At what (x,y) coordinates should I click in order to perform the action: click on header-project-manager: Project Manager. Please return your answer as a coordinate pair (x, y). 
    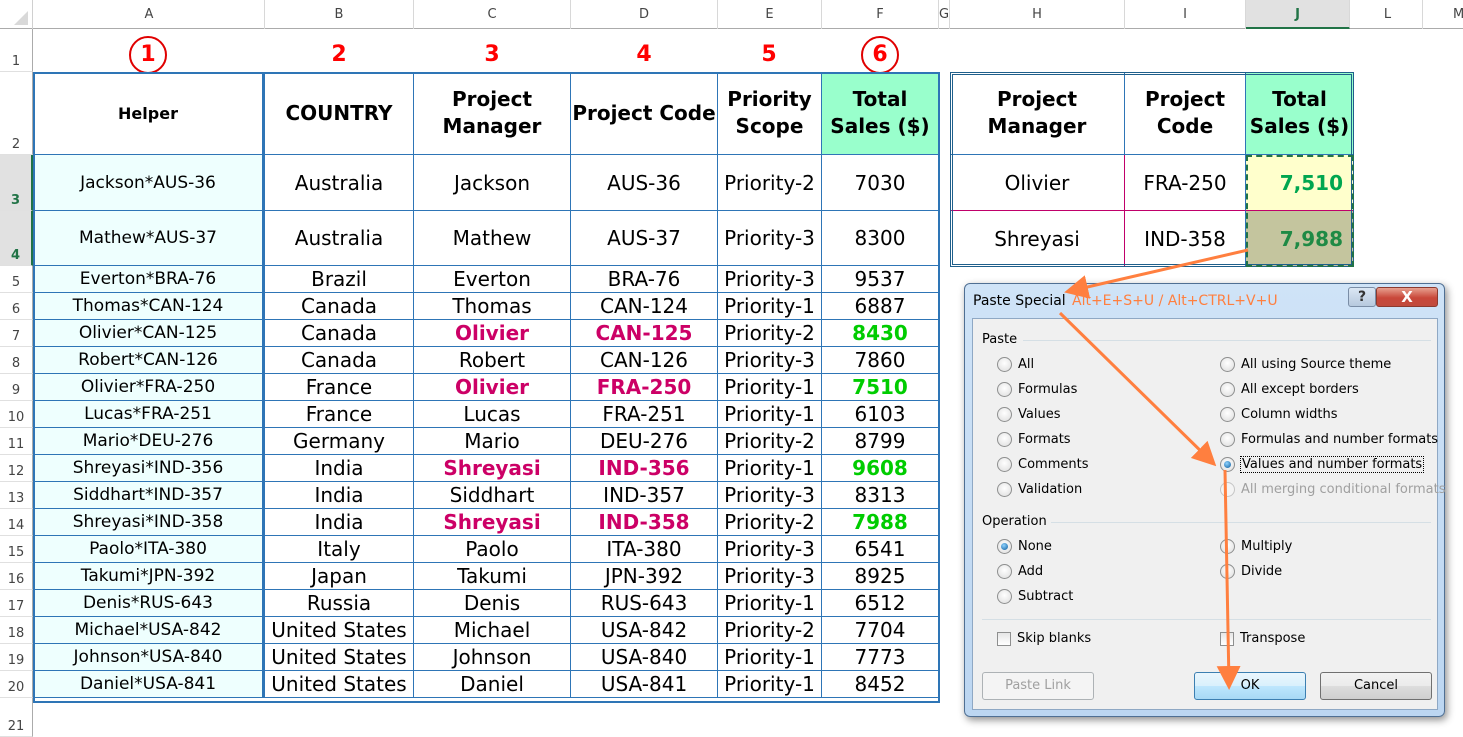
    Looking at the image, I should click on (492, 113).